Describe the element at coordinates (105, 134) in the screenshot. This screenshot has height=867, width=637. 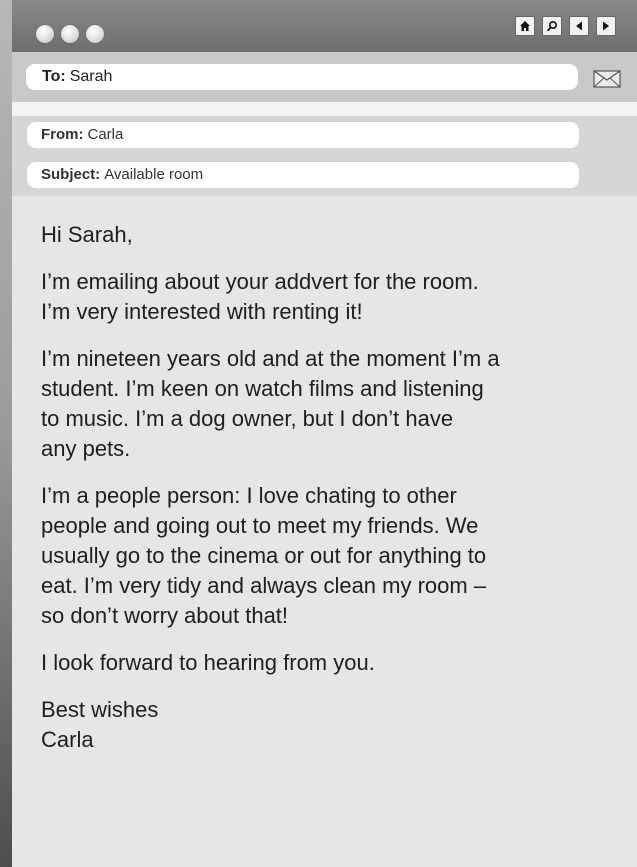
I see `from-value: Carla` at that location.